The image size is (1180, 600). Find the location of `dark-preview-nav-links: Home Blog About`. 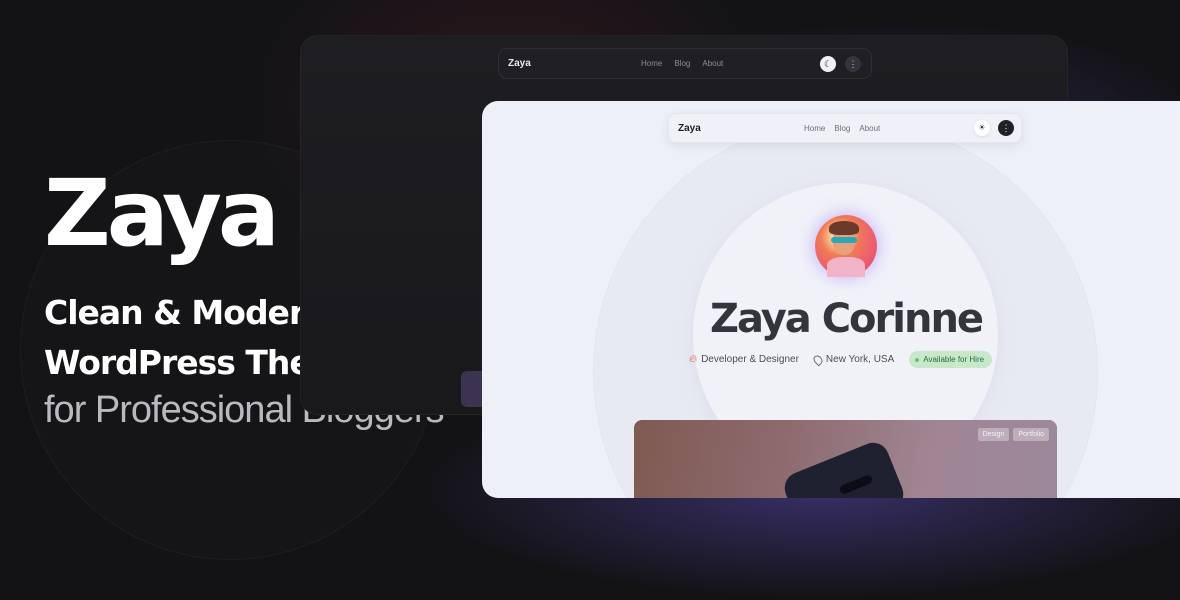

dark-preview-nav-links: Home Blog About is located at coordinates (682, 63).